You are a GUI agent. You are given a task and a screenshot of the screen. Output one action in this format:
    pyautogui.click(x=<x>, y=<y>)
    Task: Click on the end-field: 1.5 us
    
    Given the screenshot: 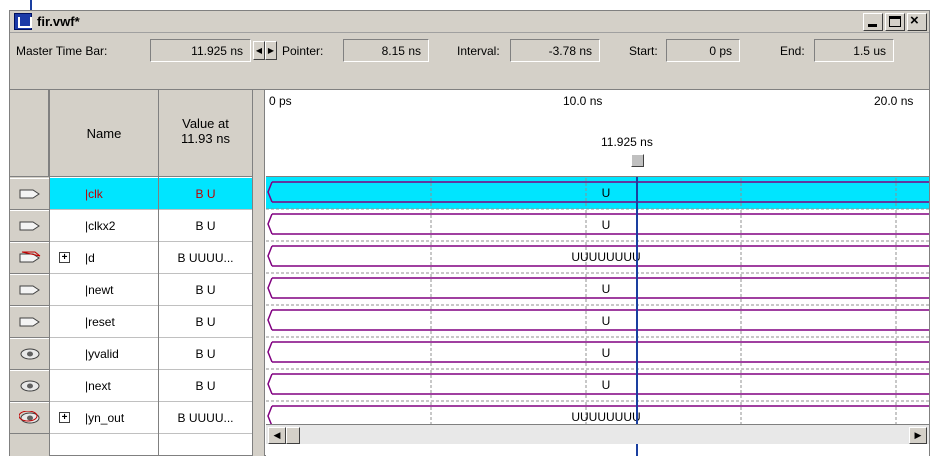 What is the action you would take?
    pyautogui.click(x=854, y=50)
    